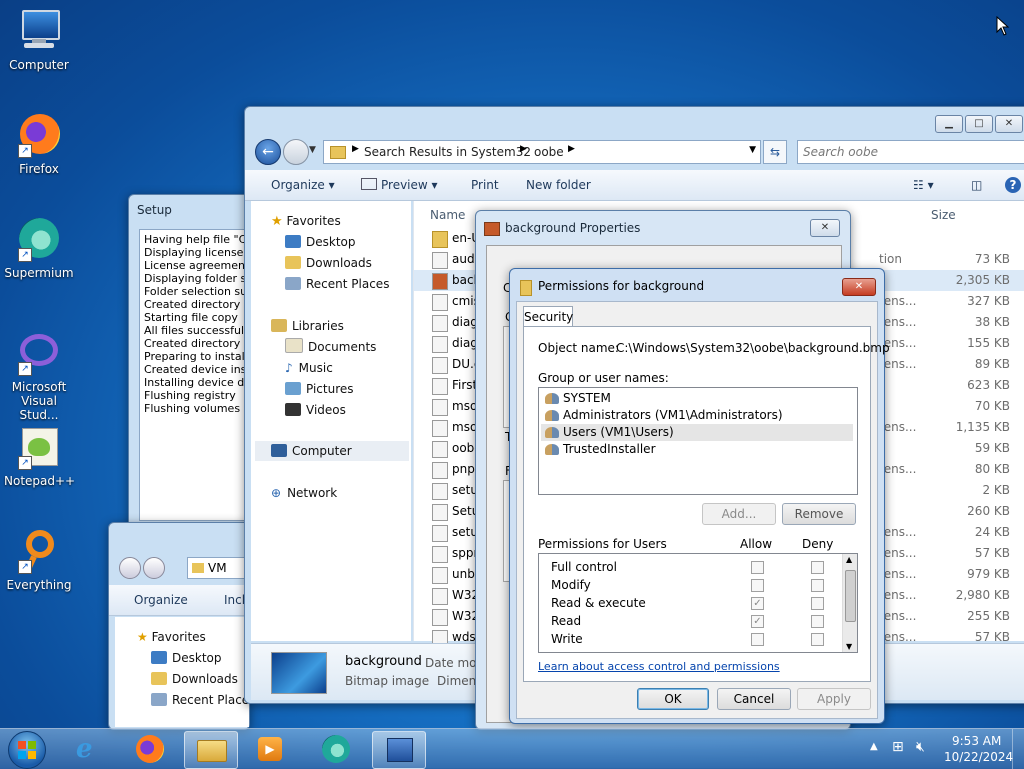  I want to click on view-options-icon: ☷ ▾, so click(923, 185).